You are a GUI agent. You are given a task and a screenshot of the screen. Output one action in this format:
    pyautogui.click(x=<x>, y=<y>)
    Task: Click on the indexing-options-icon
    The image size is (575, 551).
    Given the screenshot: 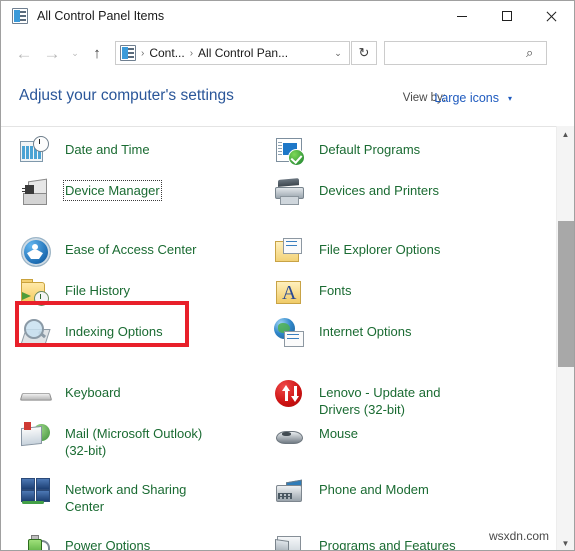 What is the action you would take?
    pyautogui.click(x=35, y=333)
    